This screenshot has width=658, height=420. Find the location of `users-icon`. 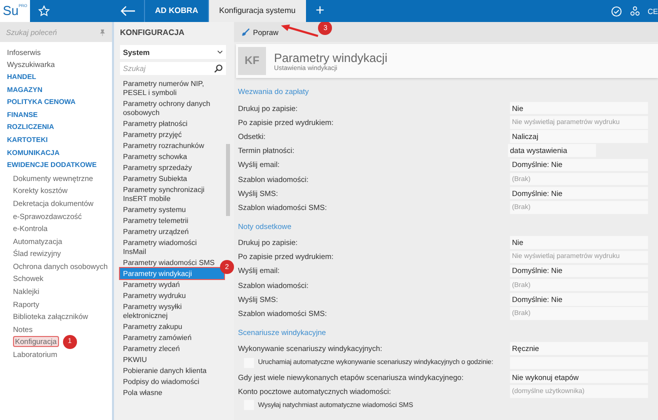

users-icon is located at coordinates (635, 11).